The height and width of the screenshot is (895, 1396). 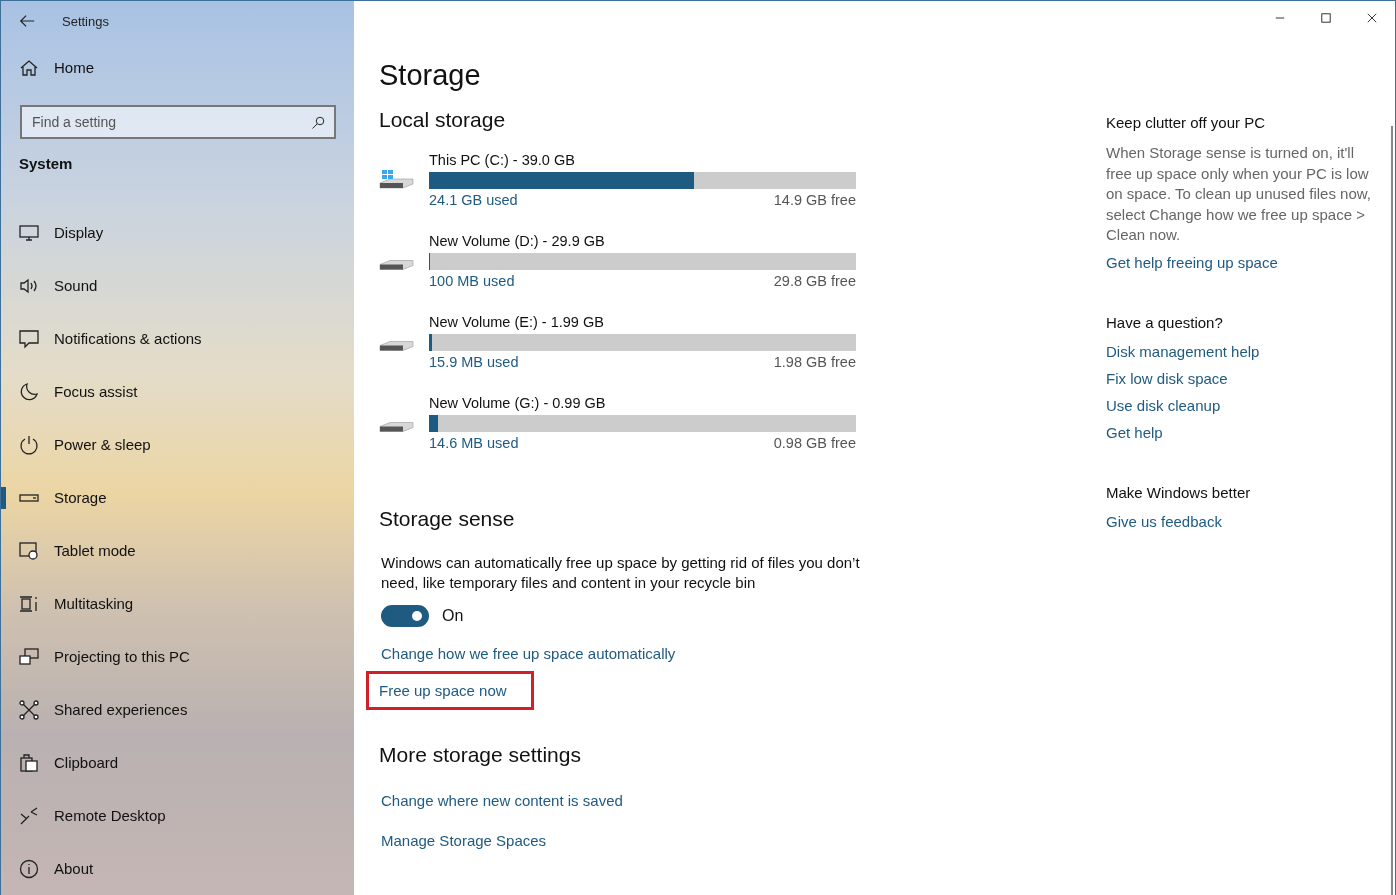 I want to click on sidebar-item: Storage, so click(x=177, y=497).